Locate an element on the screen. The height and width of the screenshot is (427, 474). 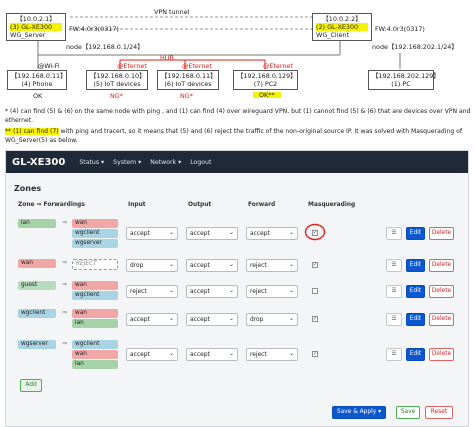
zone-name: guest is located at coordinates (37, 285).